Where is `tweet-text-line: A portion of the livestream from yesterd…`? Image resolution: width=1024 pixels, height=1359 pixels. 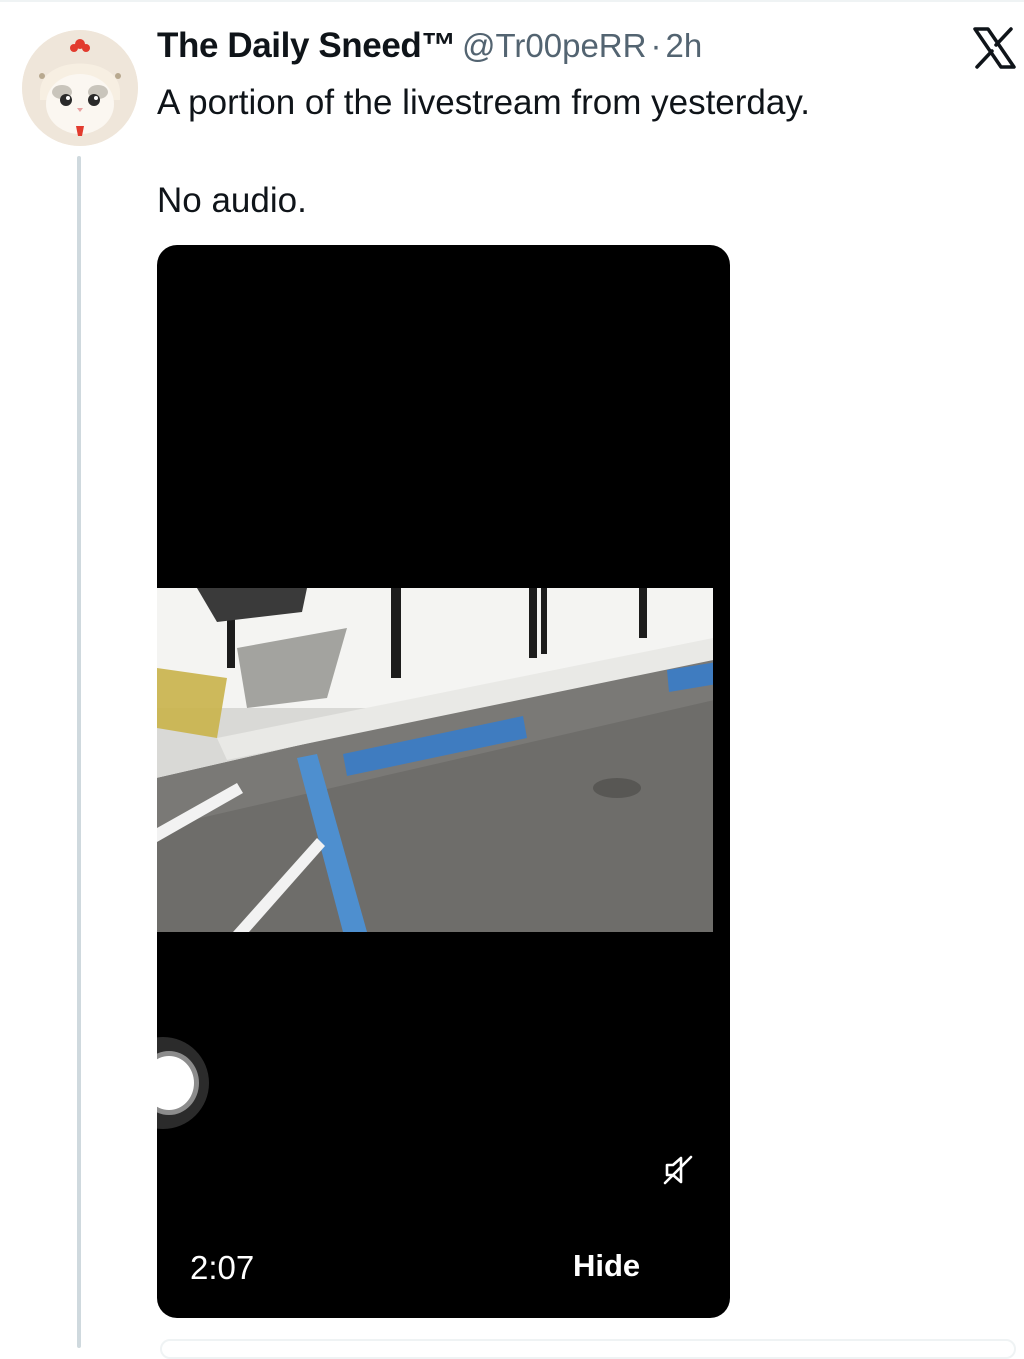 tweet-text-line: A portion of the livestream from yesterd… is located at coordinates (483, 102).